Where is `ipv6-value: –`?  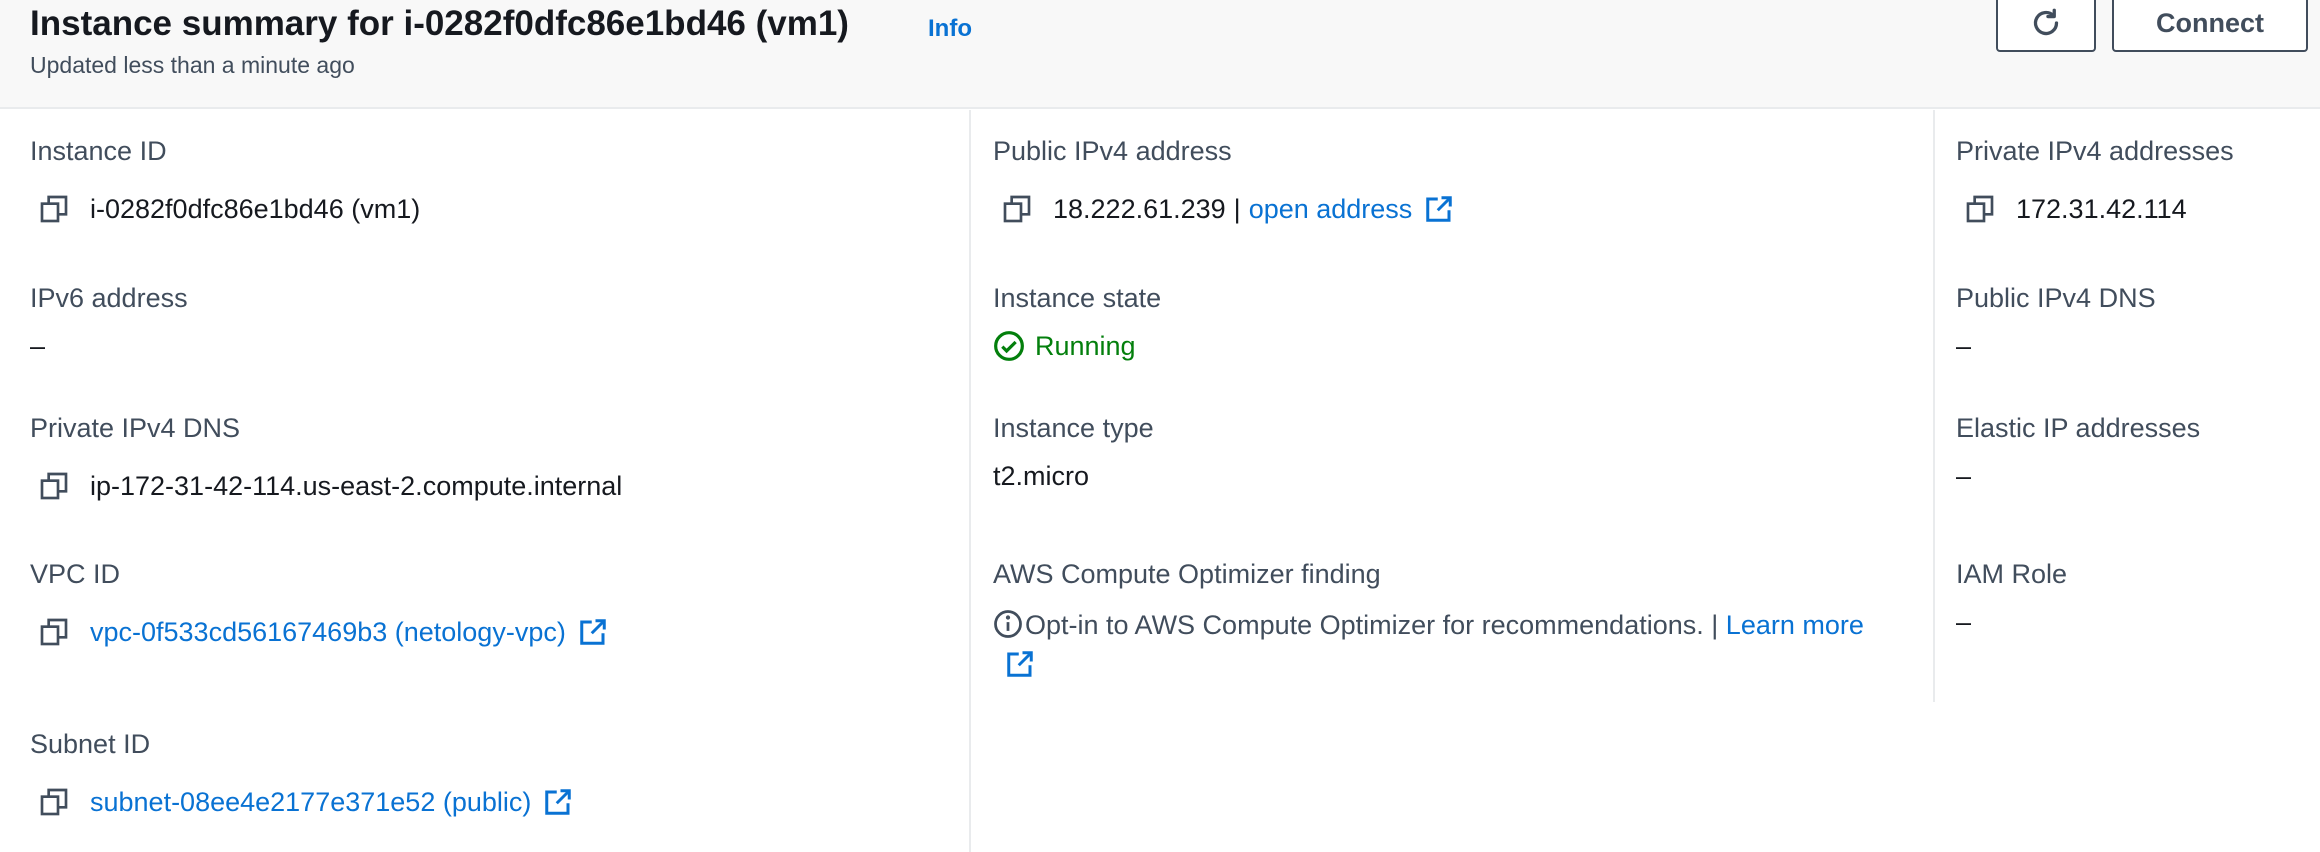
ipv6-value: – is located at coordinates (38, 346).